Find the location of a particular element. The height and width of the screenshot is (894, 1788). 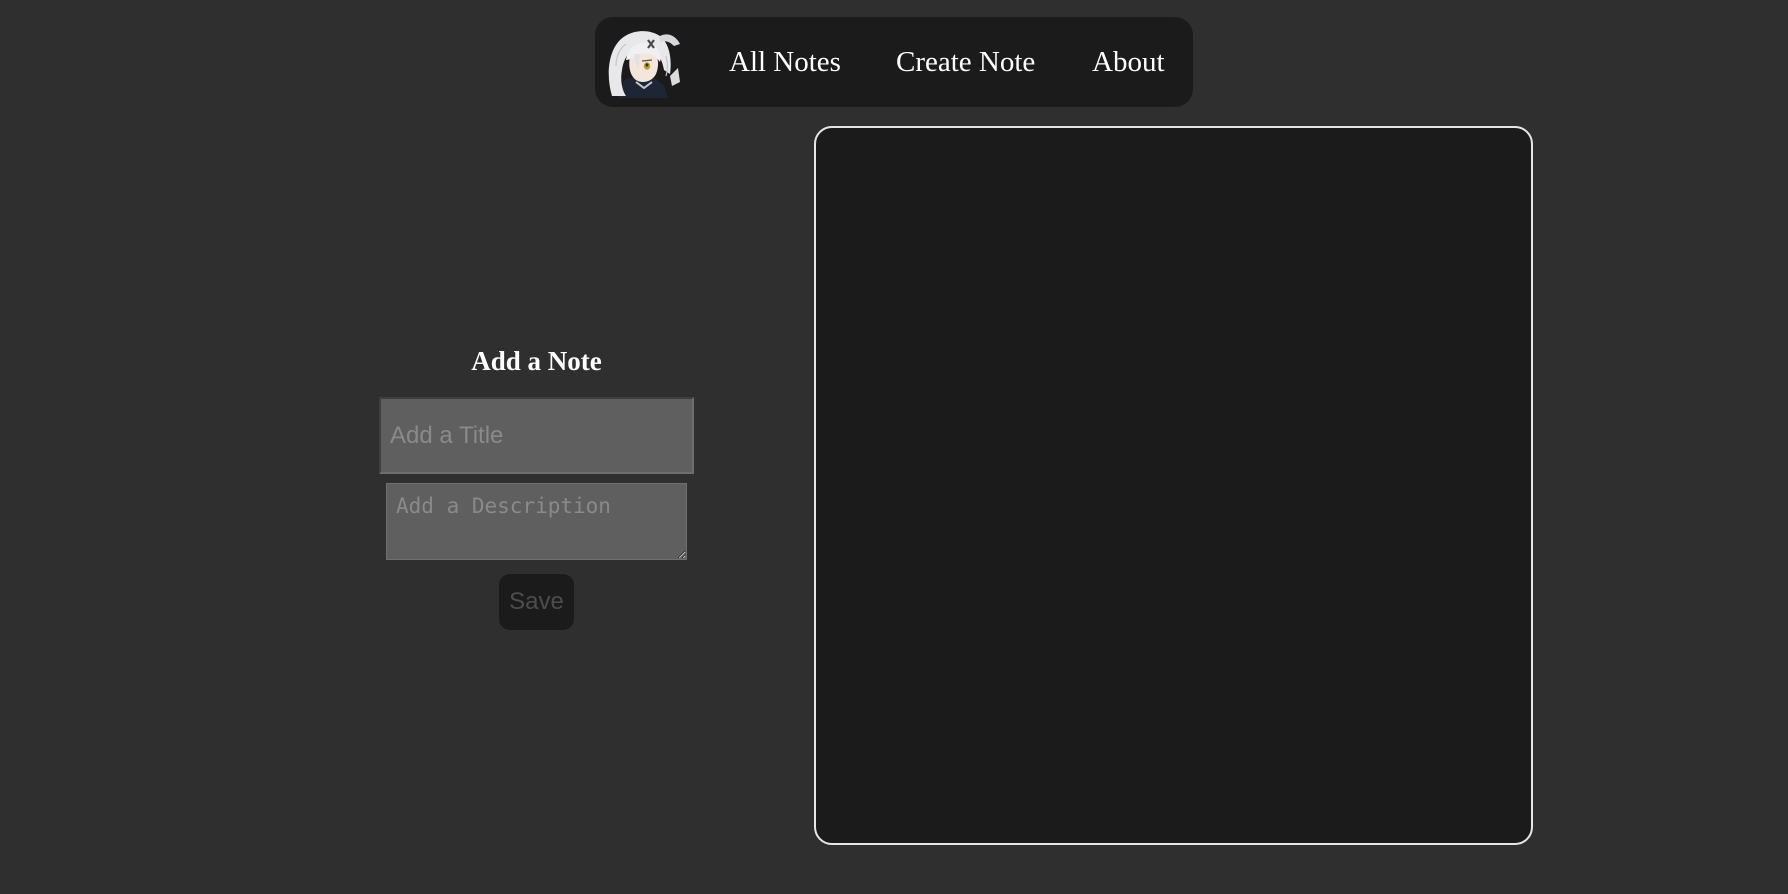

description-textarea is located at coordinates (536, 521).